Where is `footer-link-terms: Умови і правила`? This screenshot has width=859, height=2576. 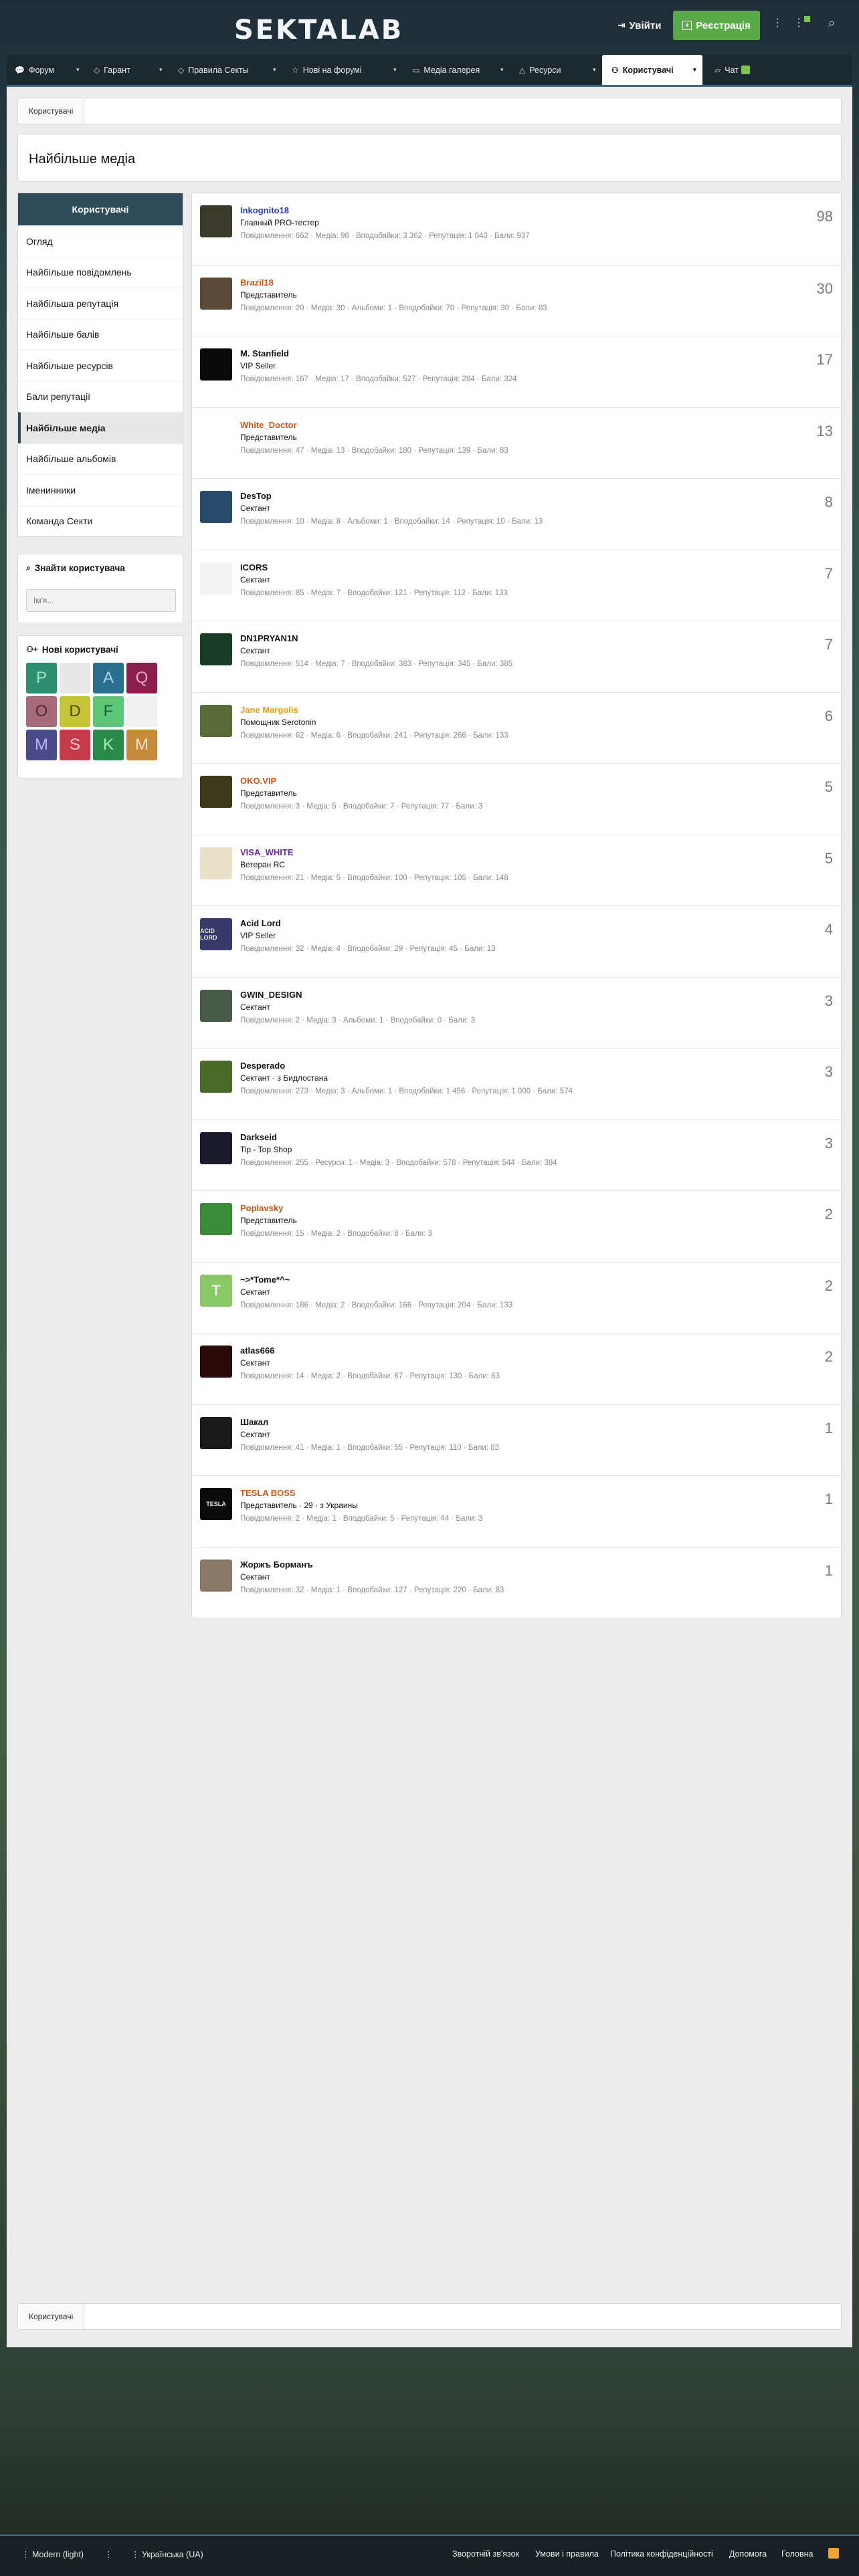
footer-link-terms: Умови і правила is located at coordinates (567, 2554).